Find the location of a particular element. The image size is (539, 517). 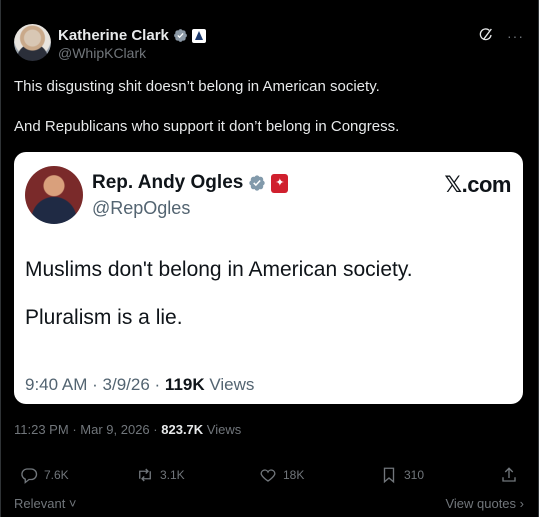

sort-dropdown: Relevant ˅ is located at coordinates (45, 503).